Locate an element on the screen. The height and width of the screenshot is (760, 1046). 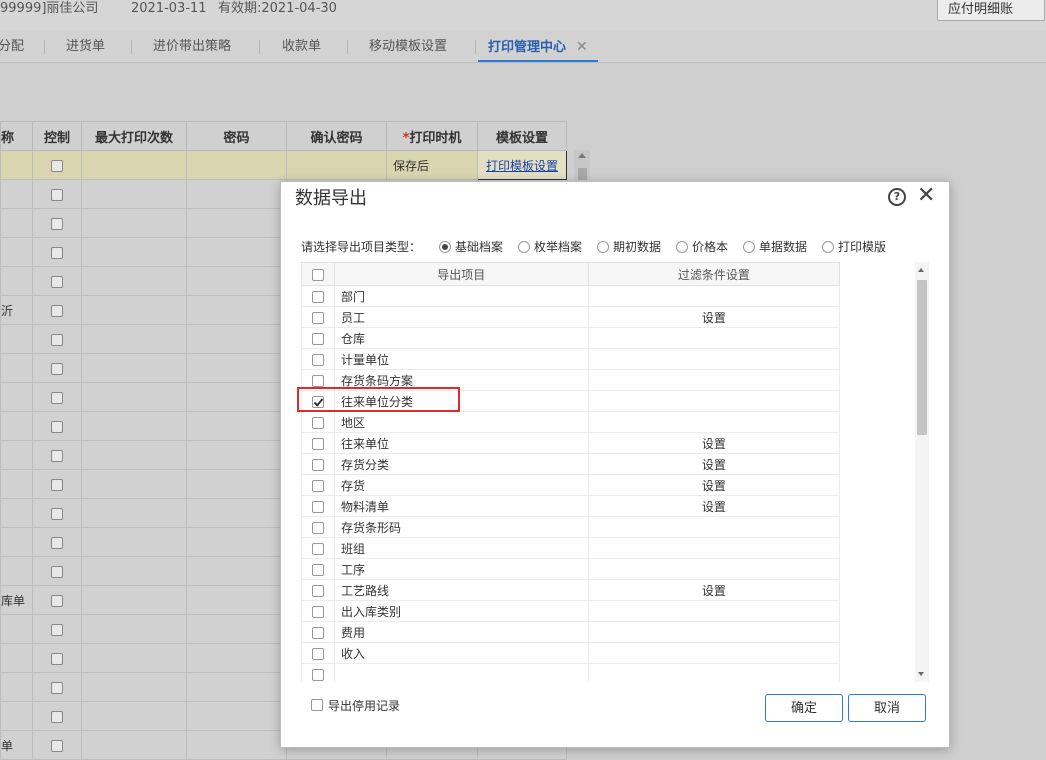
radio-document-data: 单据数据 is located at coordinates (775, 247).